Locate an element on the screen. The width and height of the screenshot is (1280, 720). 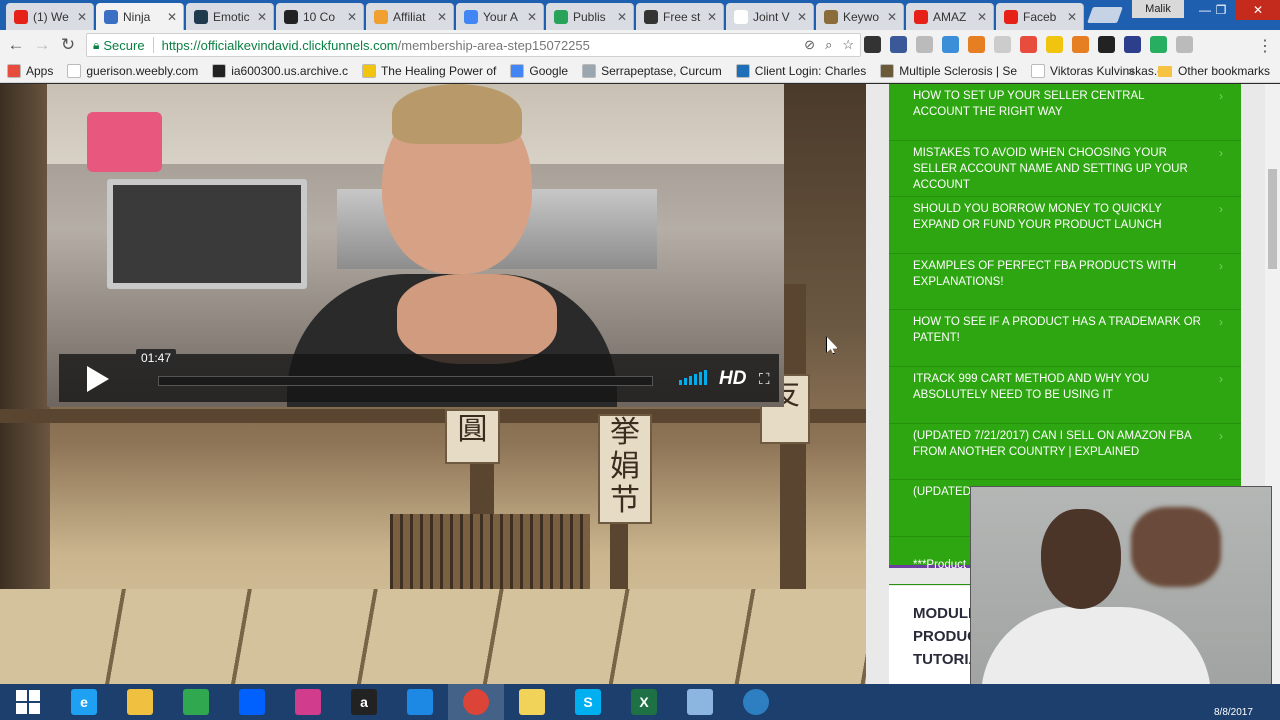
chrome-taskbar-button is located at coordinates (476, 702).